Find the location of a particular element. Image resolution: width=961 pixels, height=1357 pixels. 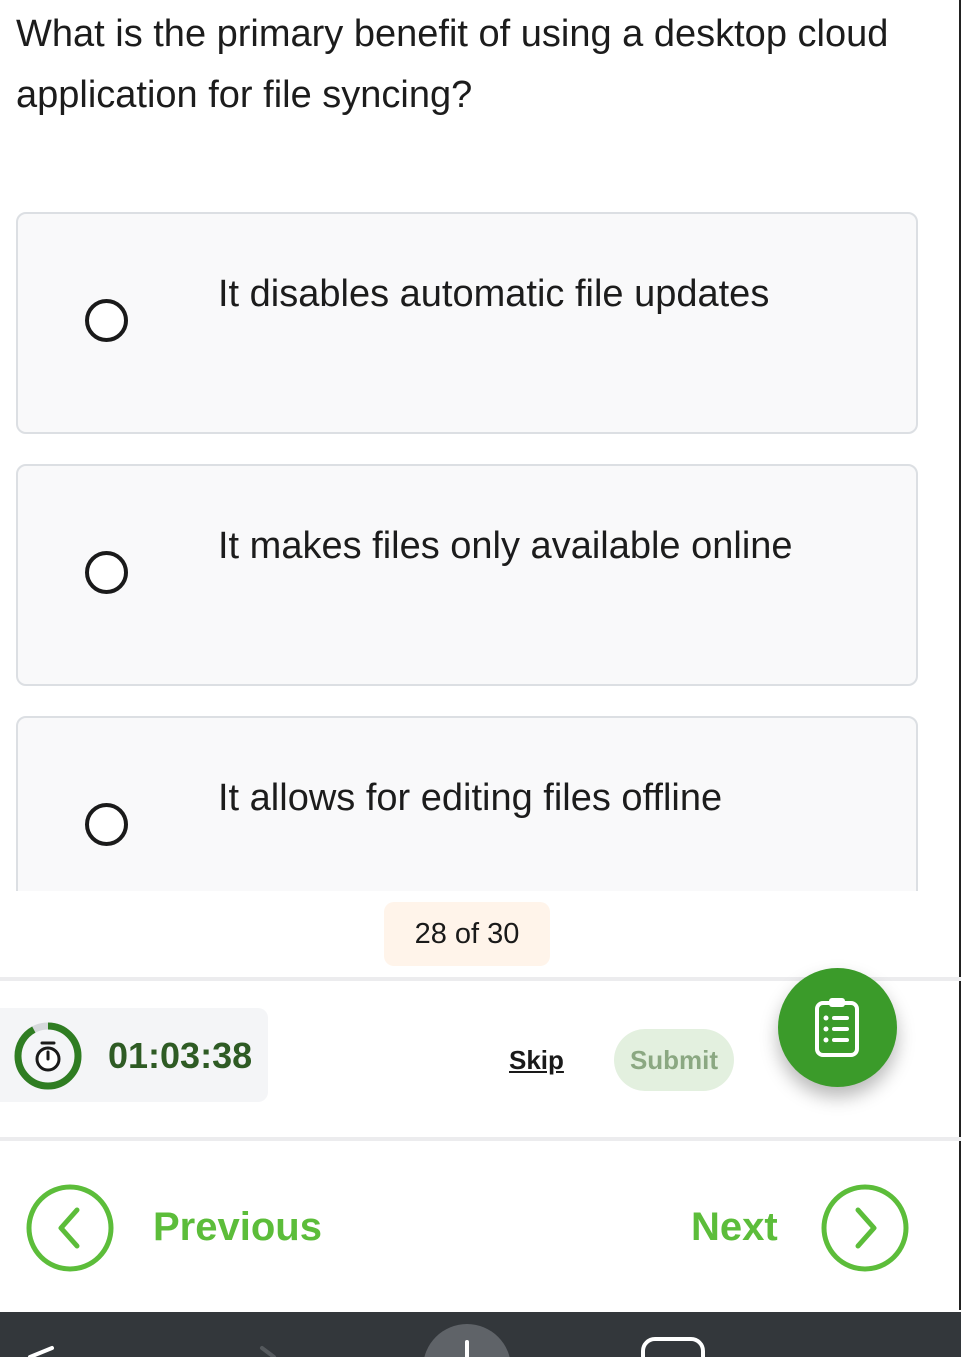

previous-button is located at coordinates (70, 1228).